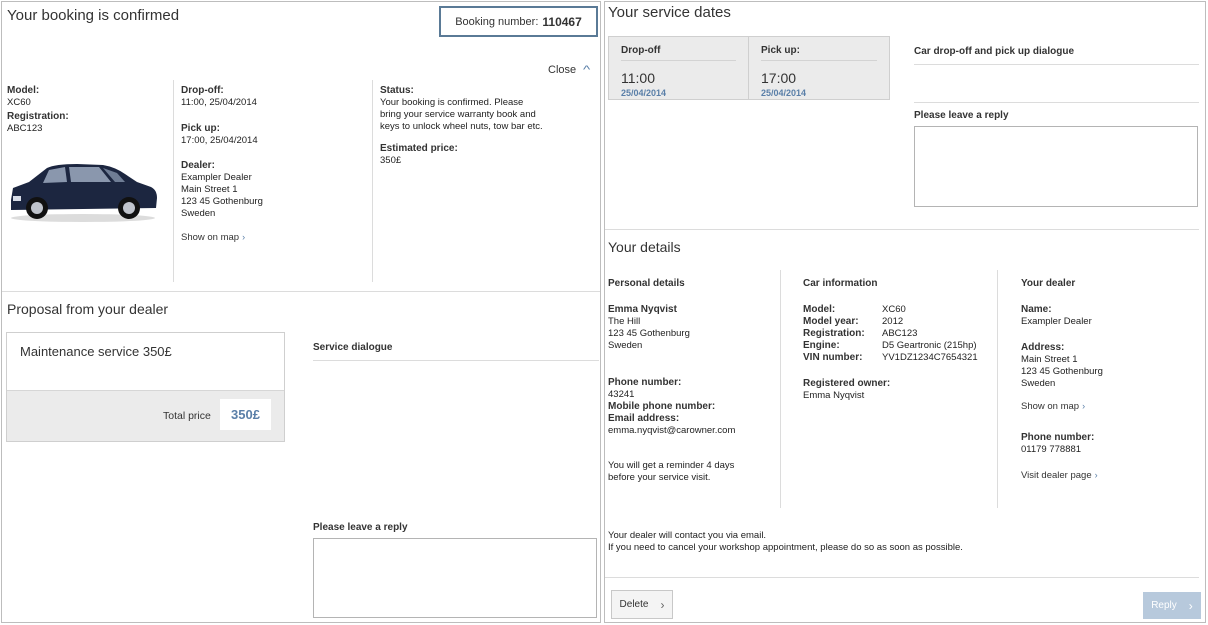  Describe the element at coordinates (1048, 283) in the screenshot. I see `your-dealer-heading: Your dealer` at that location.